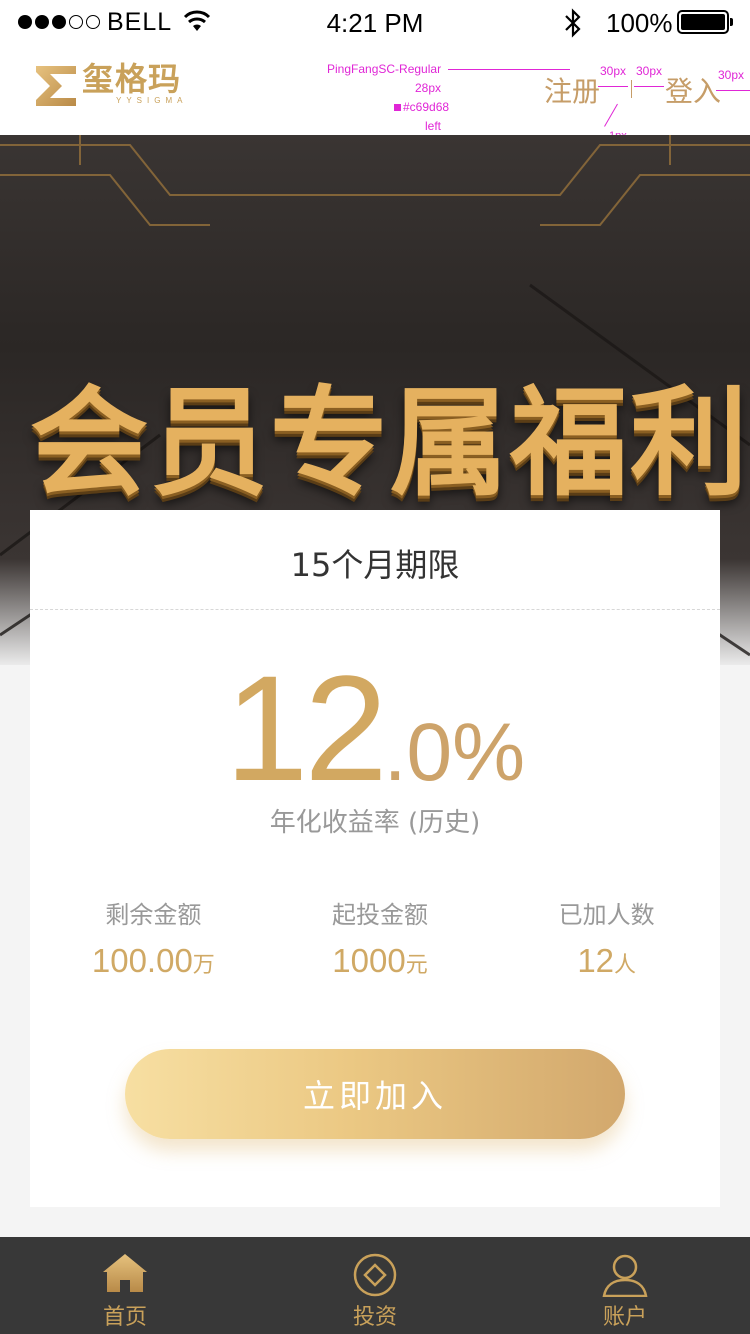 The height and width of the screenshot is (1334, 750). What do you see at coordinates (125, 1273) in the screenshot?
I see `home-icon` at bounding box center [125, 1273].